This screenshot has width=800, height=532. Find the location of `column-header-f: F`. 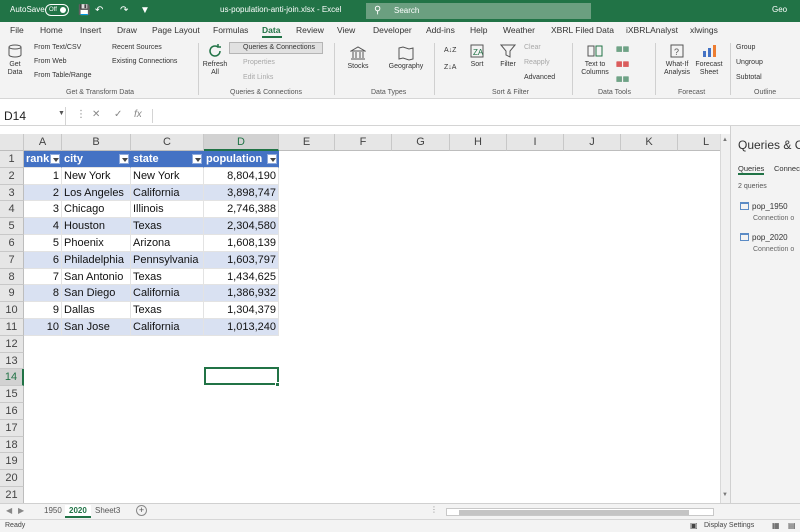

column-header-f: F is located at coordinates (363, 142).